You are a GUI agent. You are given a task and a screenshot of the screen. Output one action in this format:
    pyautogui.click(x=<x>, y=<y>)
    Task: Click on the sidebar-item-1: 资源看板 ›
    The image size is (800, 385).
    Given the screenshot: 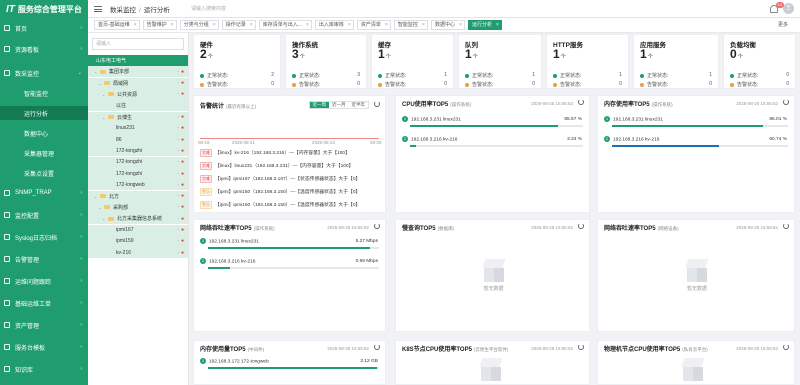 What is the action you would take?
    pyautogui.click(x=44, y=49)
    